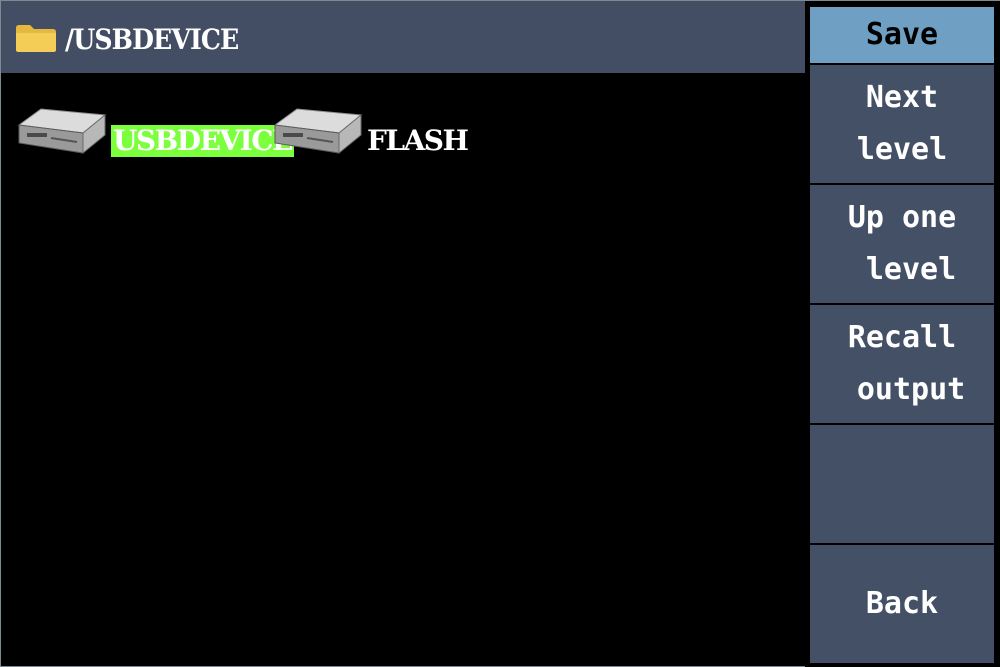 The height and width of the screenshot is (667, 1000). Describe the element at coordinates (418, 140) in the screenshot. I see `drive-label: FLASH` at that location.